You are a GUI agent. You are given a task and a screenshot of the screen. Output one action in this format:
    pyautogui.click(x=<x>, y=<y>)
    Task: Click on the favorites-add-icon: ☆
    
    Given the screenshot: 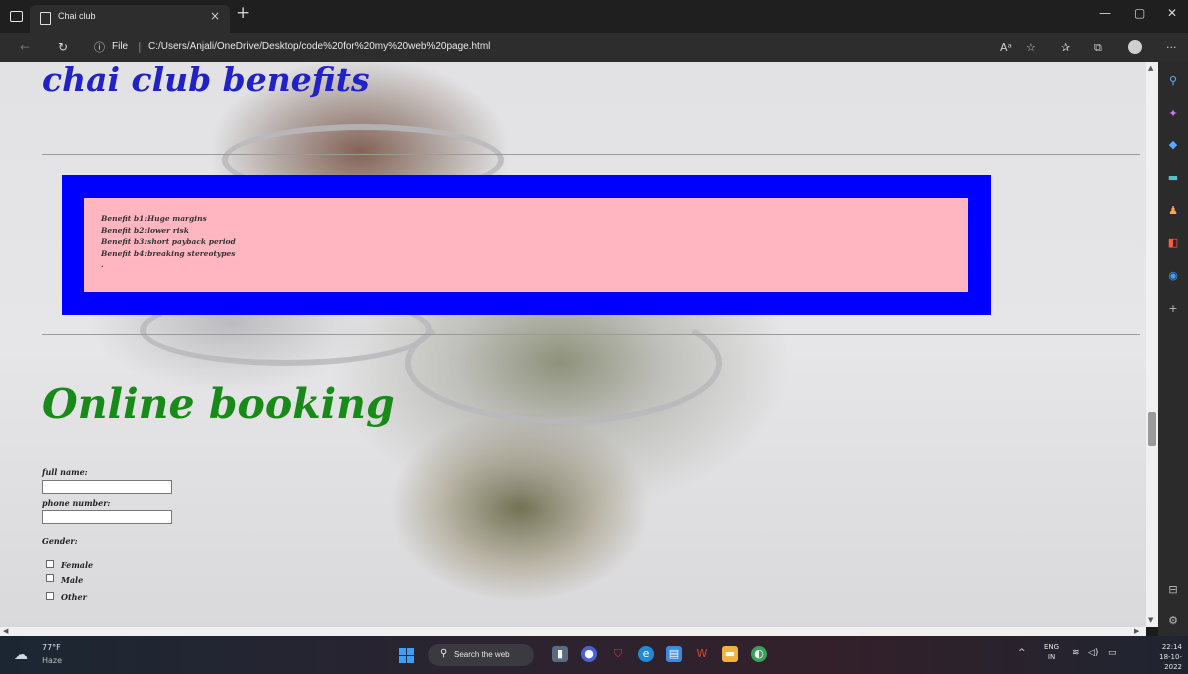 What is the action you would take?
    pyautogui.click(x=1031, y=47)
    